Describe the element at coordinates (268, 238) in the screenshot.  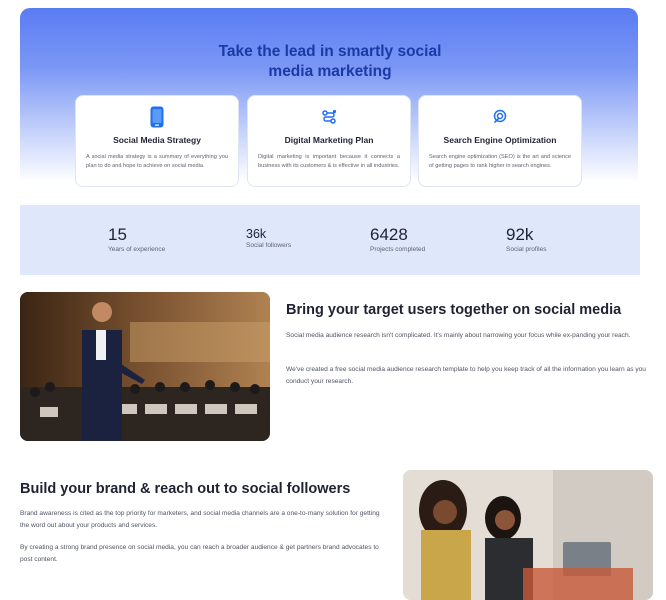
I see `stat-social-followers: 36k Social followers` at that location.